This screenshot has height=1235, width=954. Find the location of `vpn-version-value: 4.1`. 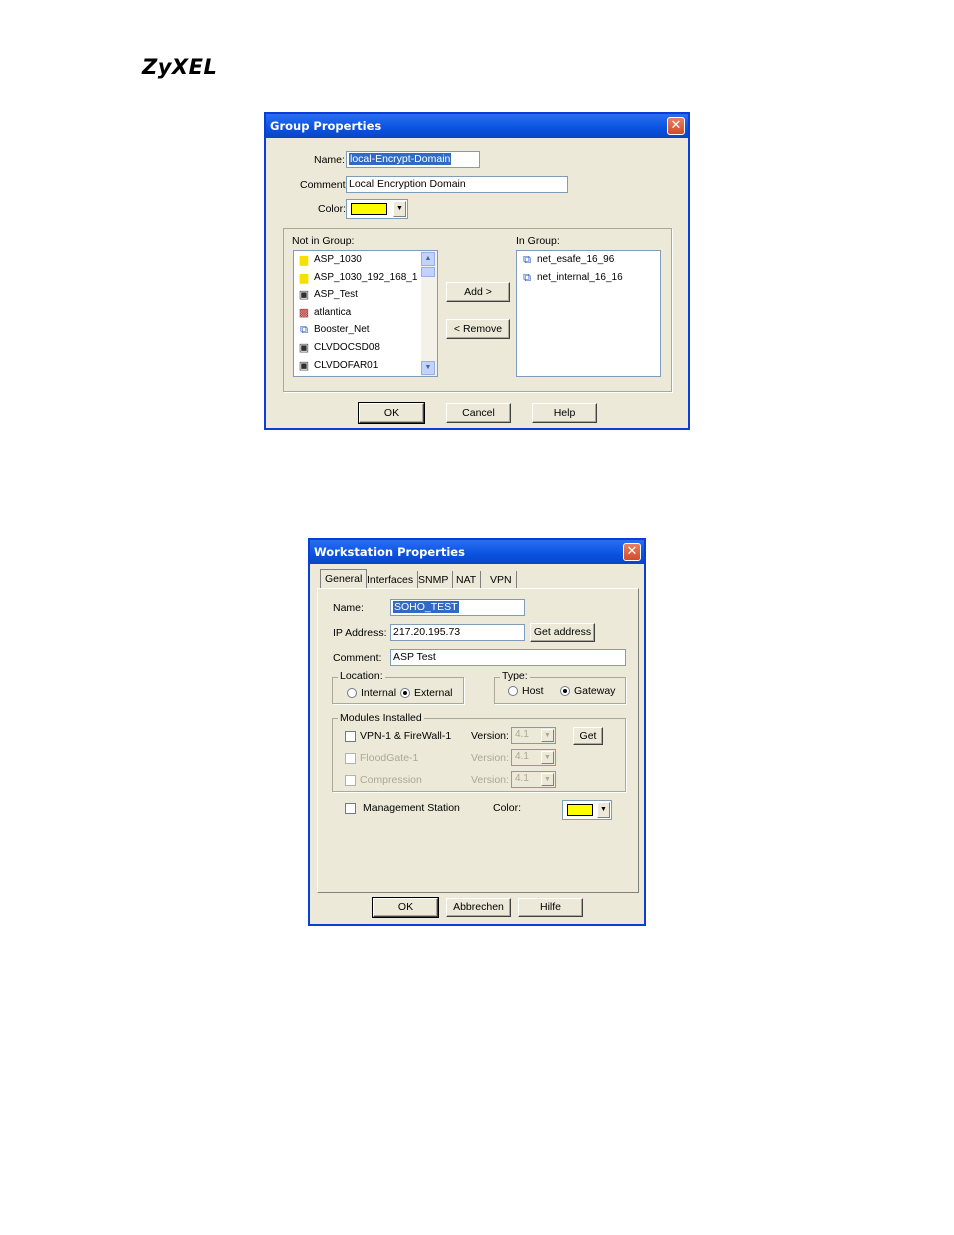

vpn-version-value: 4.1 is located at coordinates (522, 734).